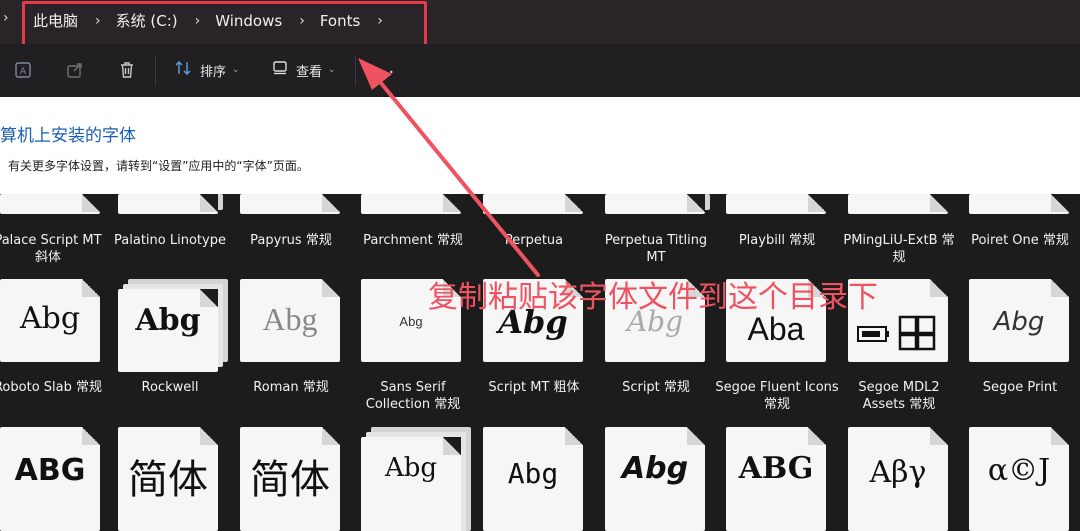 The image size is (1080, 531). I want to click on toolbar: A 排序 ⌄ 查看 ⌄ ···, so click(540, 70).